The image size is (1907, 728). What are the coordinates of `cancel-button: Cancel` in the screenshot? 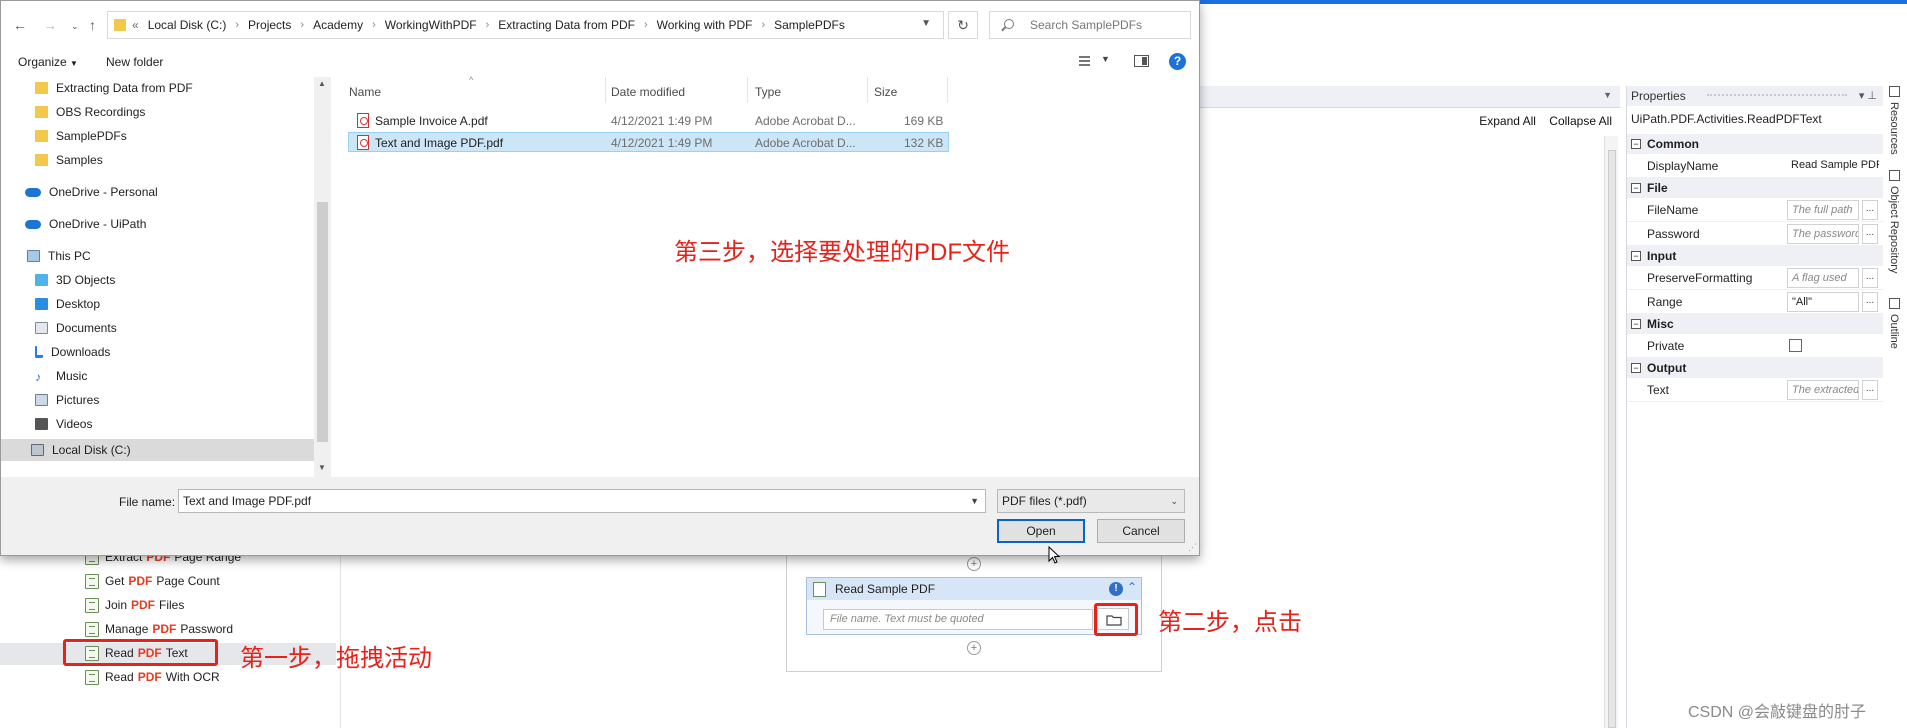 It's located at (1141, 531).